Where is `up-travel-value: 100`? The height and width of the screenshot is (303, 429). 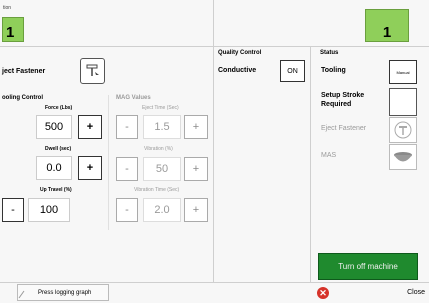
up-travel-value: 100 is located at coordinates (49, 210).